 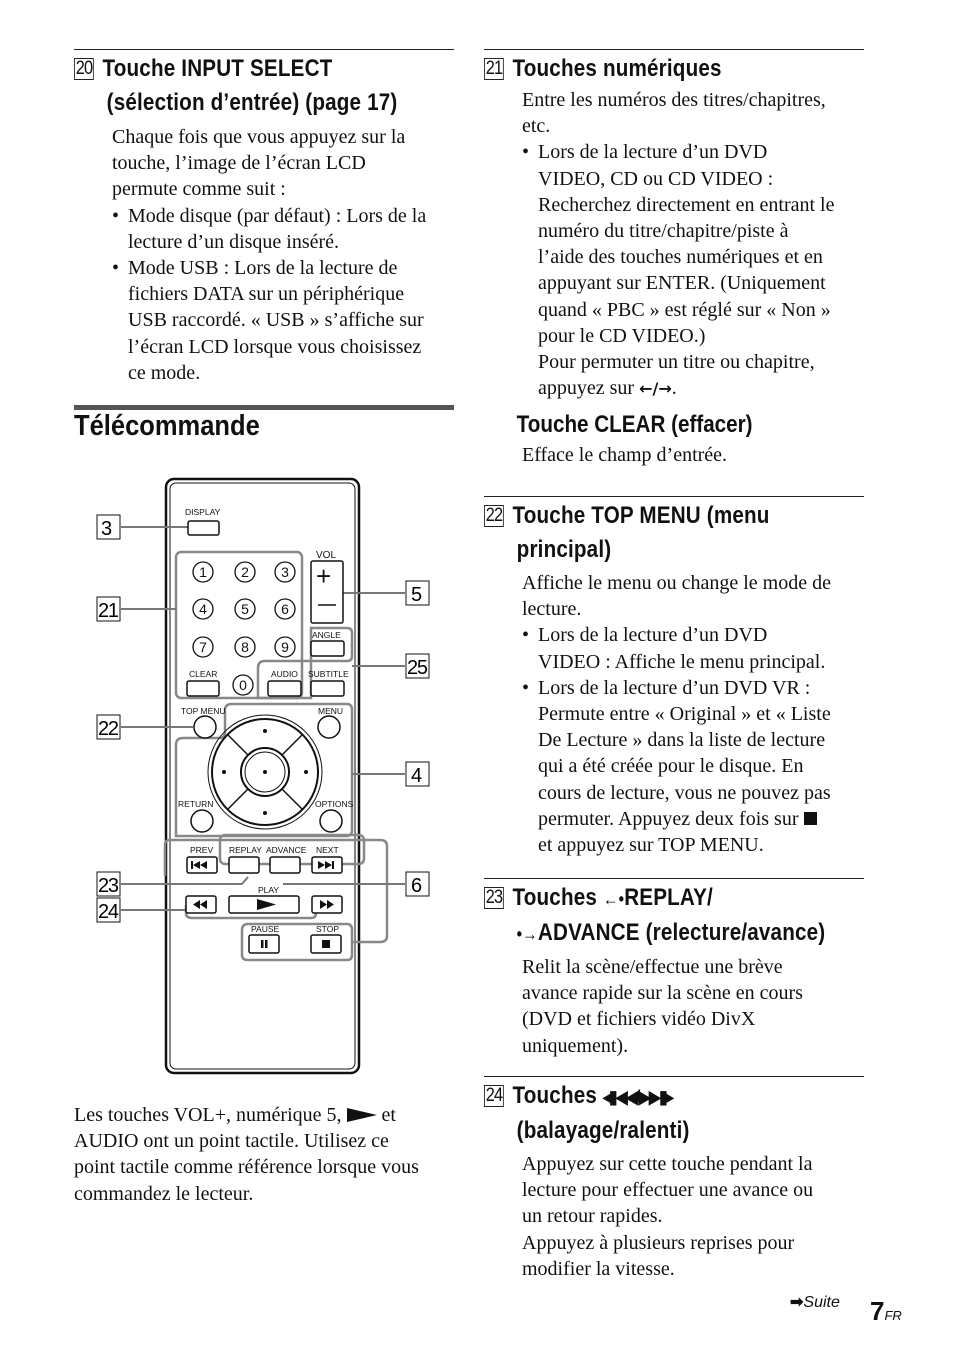 What do you see at coordinates (203, 572) in the screenshot?
I see `svg-text: 1` at bounding box center [203, 572].